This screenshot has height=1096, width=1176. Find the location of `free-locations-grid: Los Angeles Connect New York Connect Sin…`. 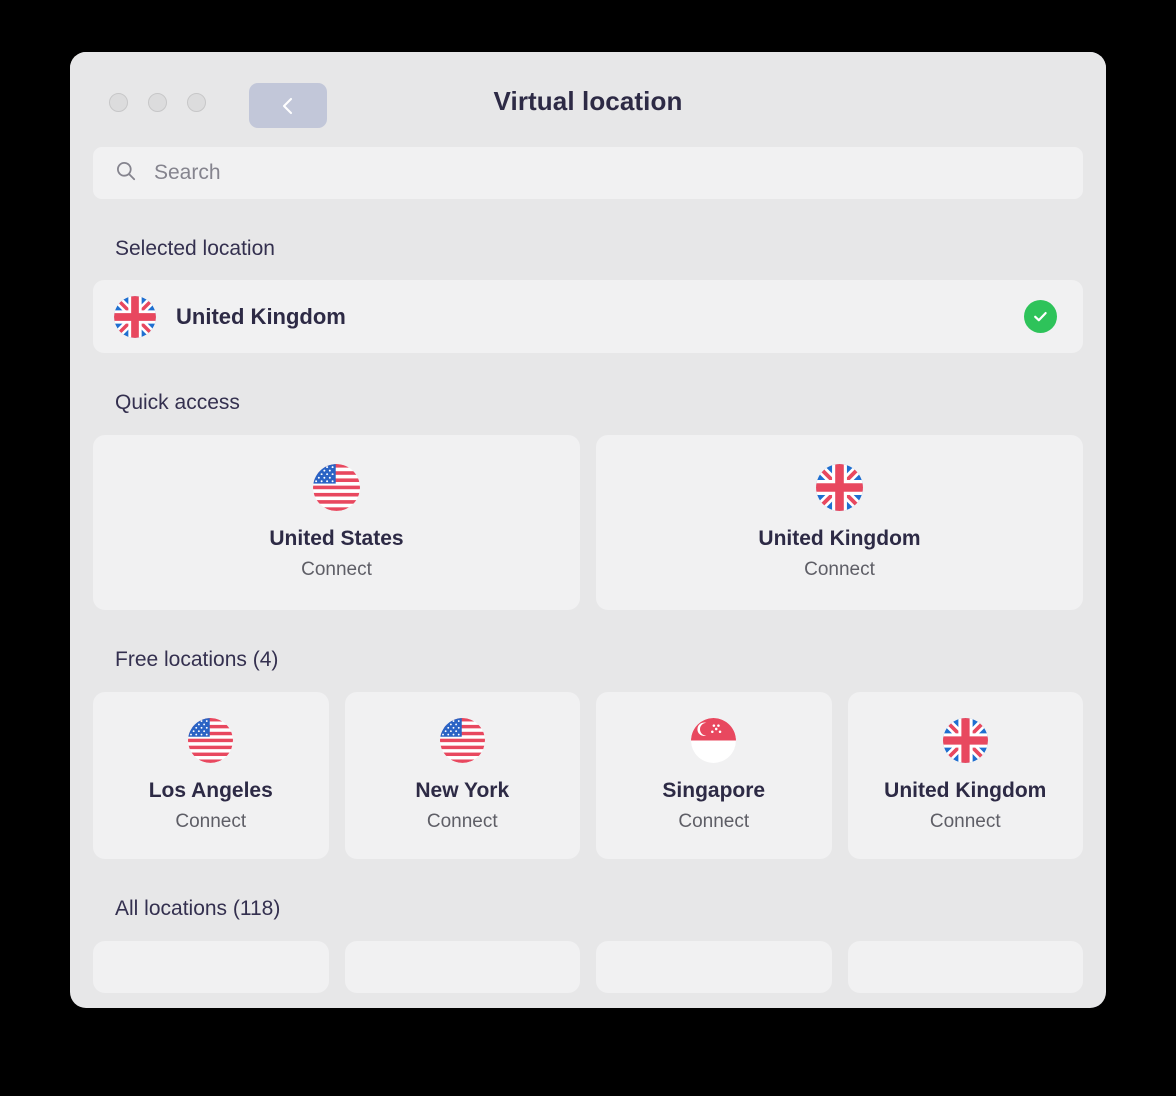

free-locations-grid: Los Angeles Connect New York Connect Sin… is located at coordinates (588, 775).